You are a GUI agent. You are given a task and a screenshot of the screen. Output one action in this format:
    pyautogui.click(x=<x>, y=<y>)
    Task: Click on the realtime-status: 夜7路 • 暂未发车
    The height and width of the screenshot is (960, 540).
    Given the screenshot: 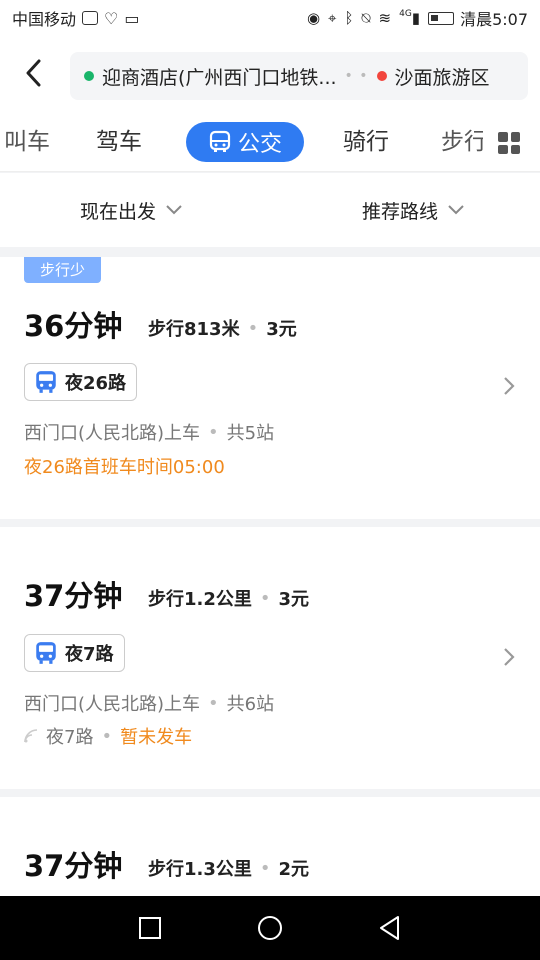 What is the action you would take?
    pyautogui.click(x=108, y=736)
    